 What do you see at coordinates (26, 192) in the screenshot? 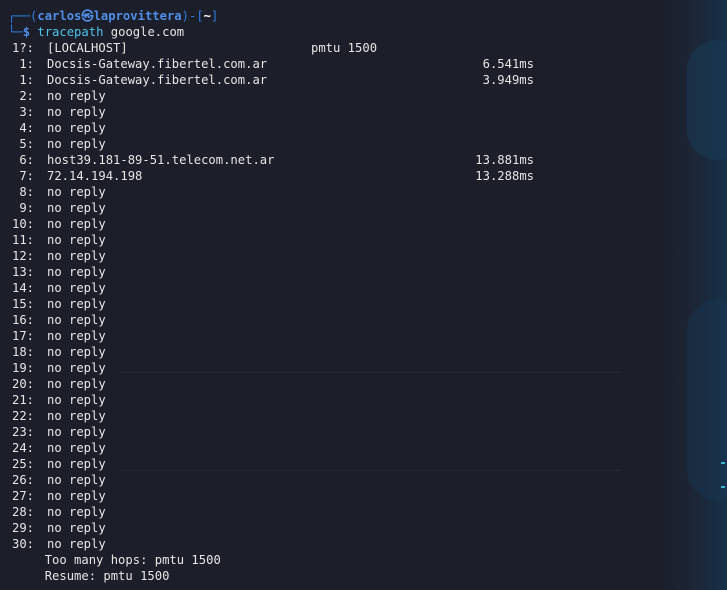
I see `hop-number: 8:` at bounding box center [26, 192].